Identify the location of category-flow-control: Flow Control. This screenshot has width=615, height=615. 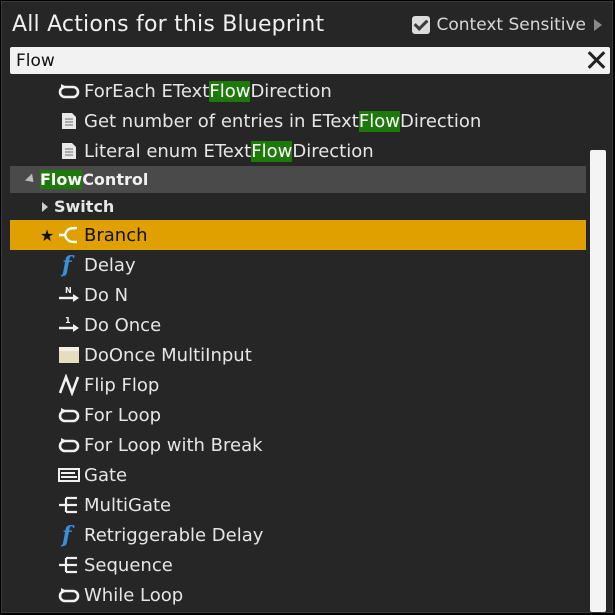
(298, 179).